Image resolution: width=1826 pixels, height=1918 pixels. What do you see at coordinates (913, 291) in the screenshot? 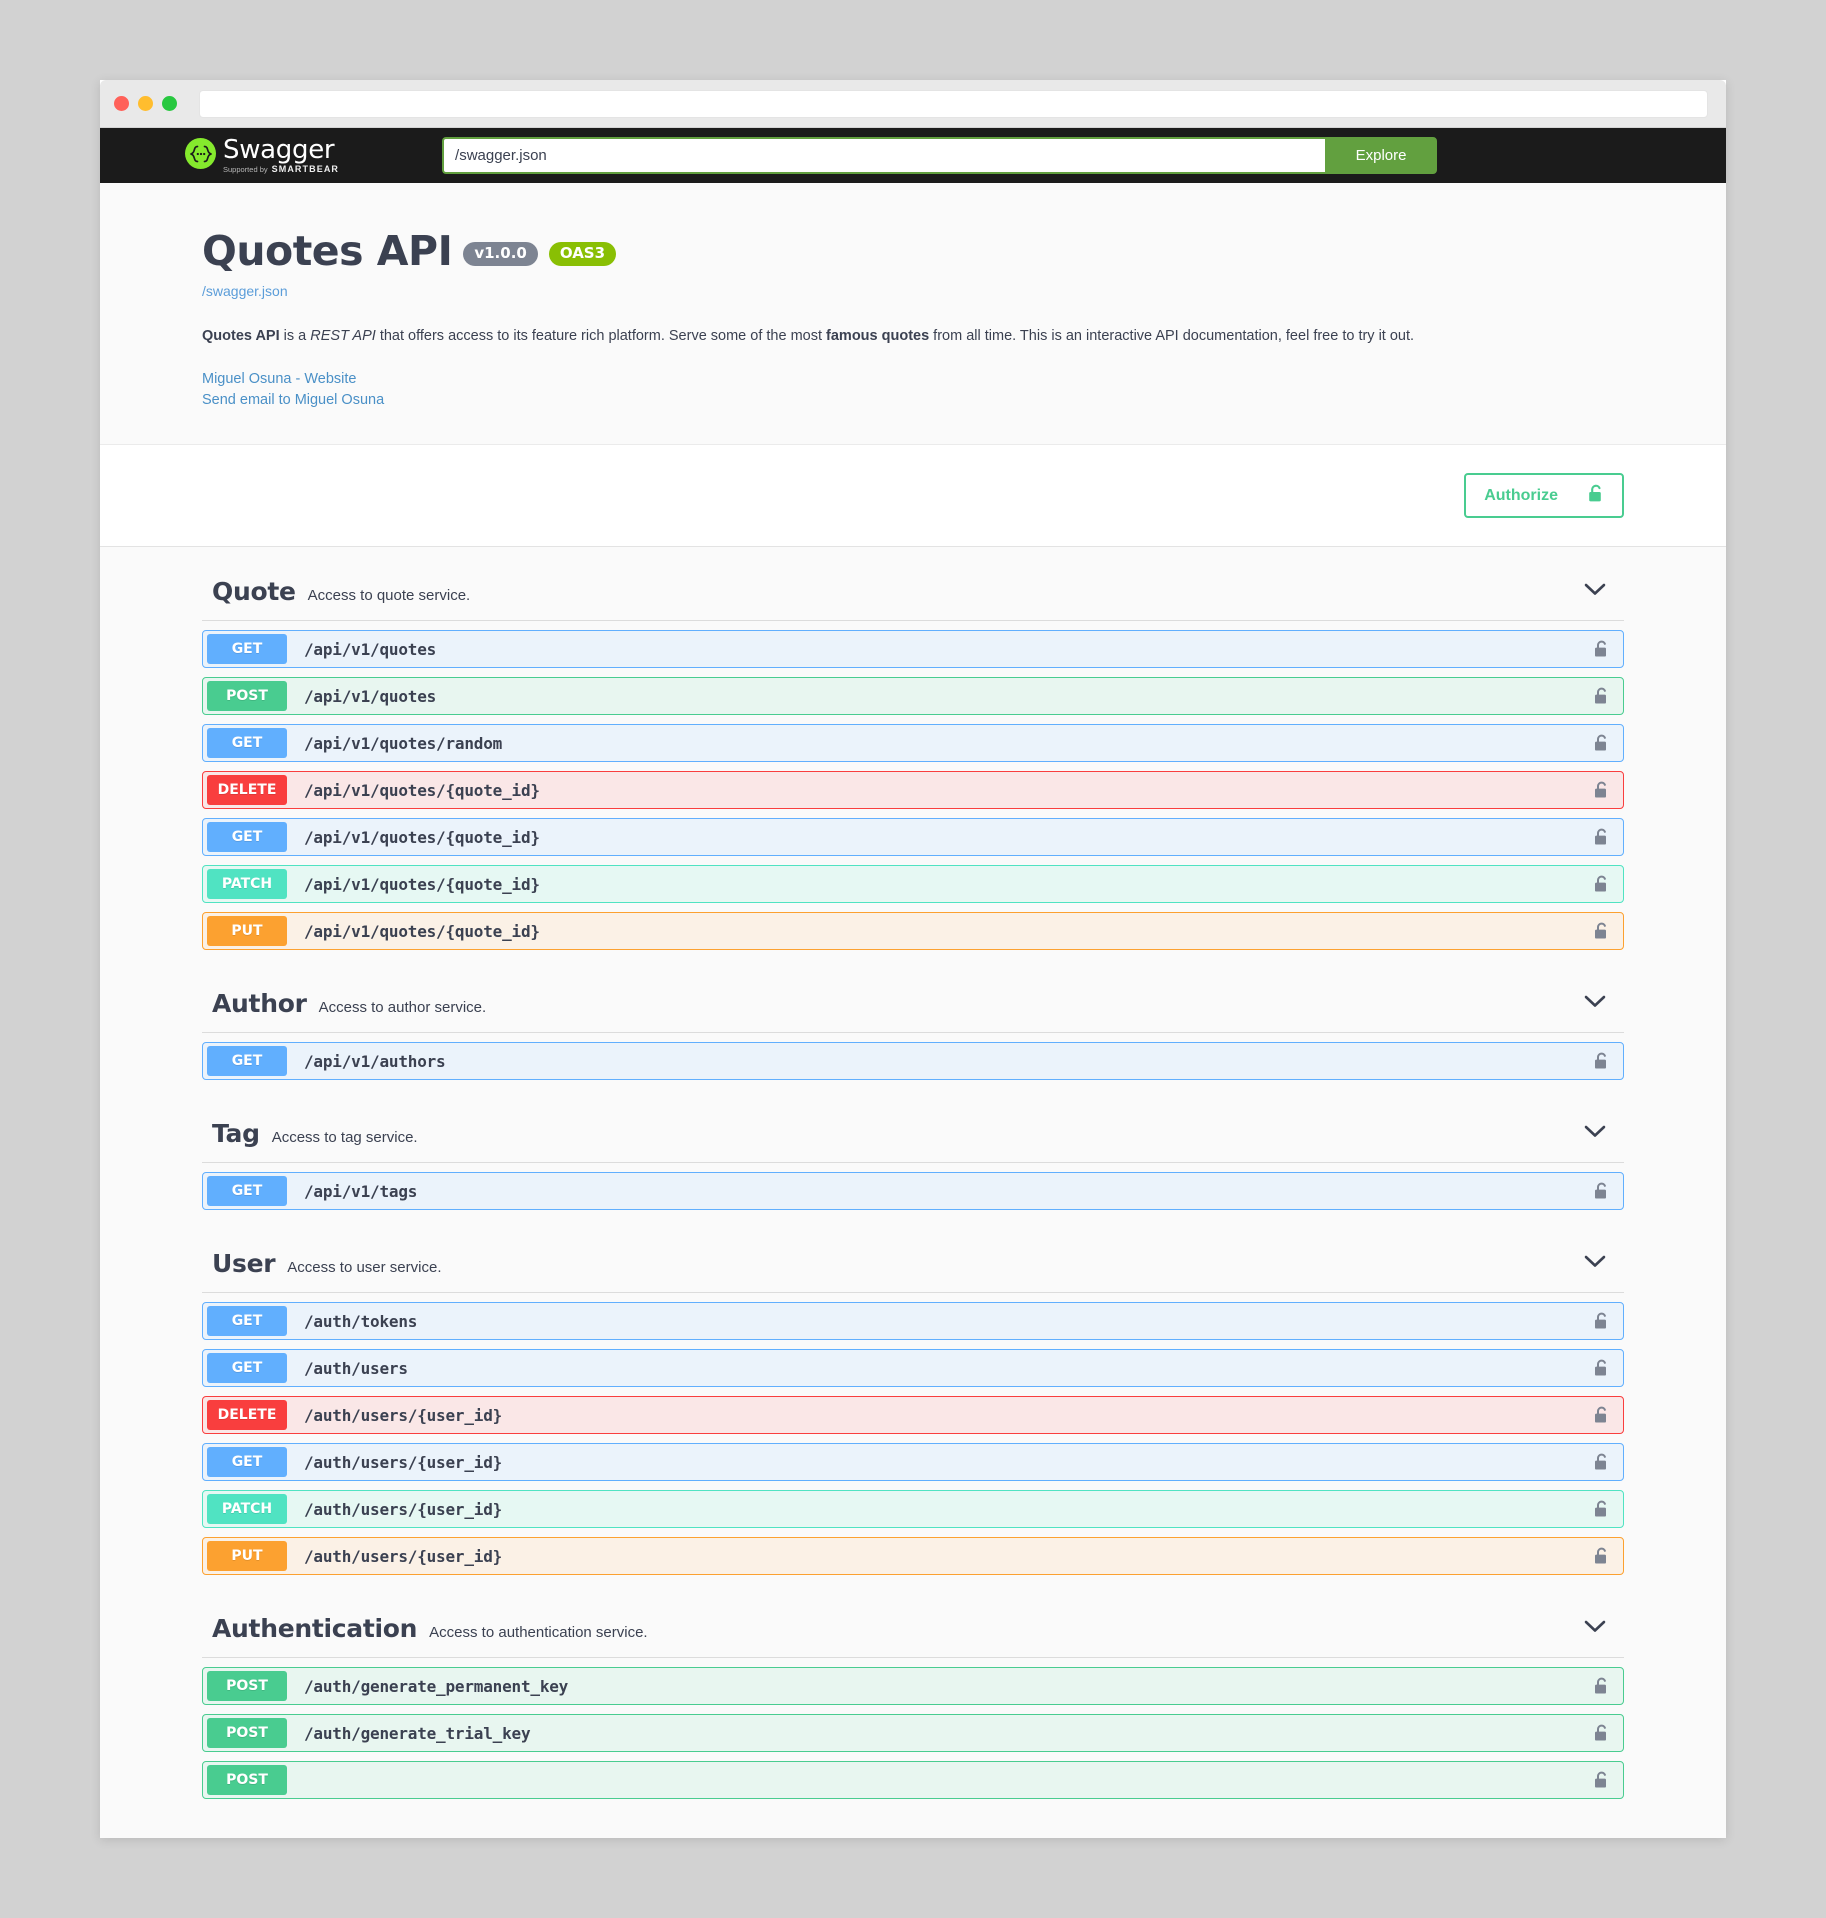
I see `spec-json-link: /swagger.json` at bounding box center [913, 291].